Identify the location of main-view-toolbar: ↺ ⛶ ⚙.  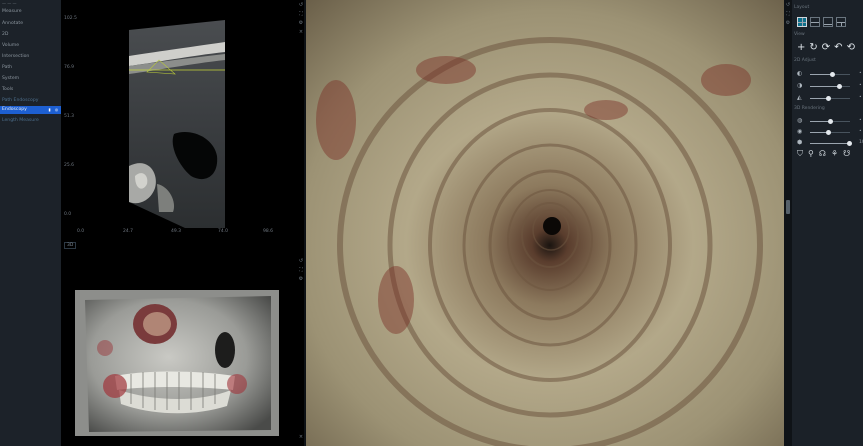
(788, 223).